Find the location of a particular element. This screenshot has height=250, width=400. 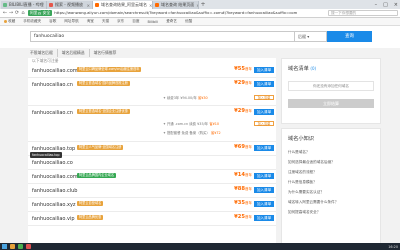

new-tab-button: + is located at coordinates (203, 5).